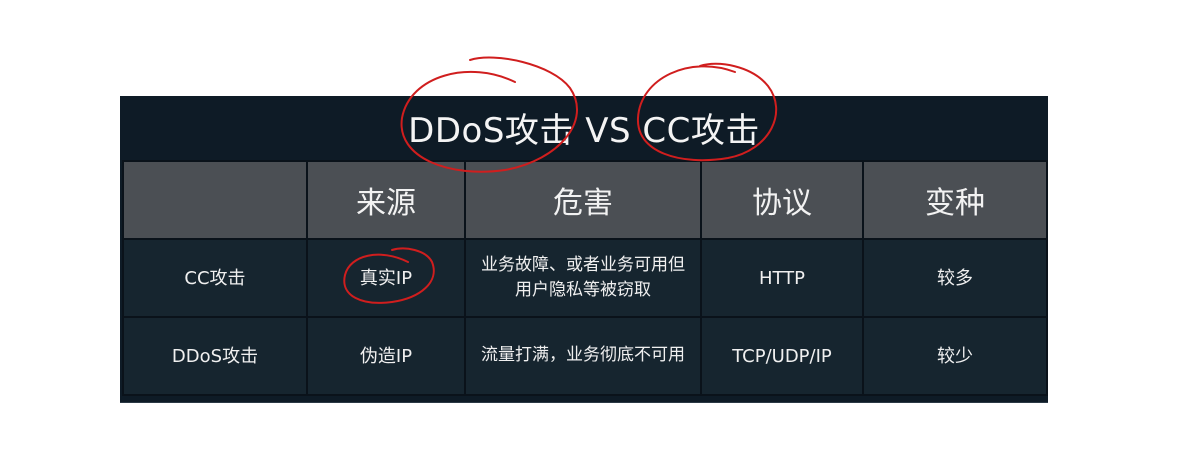 The image size is (1185, 459). I want to click on row-harm: 业务故障、或者业务可用但用户隐私等被窃取, so click(583, 278).